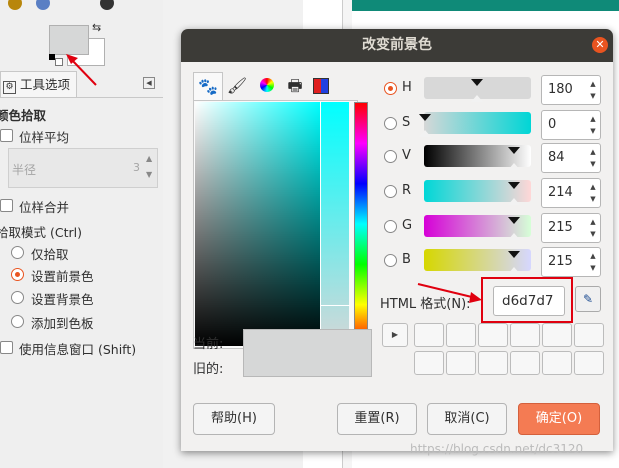  Describe the element at coordinates (208, 344) in the screenshot. I see `current-label: 当前:` at that location.